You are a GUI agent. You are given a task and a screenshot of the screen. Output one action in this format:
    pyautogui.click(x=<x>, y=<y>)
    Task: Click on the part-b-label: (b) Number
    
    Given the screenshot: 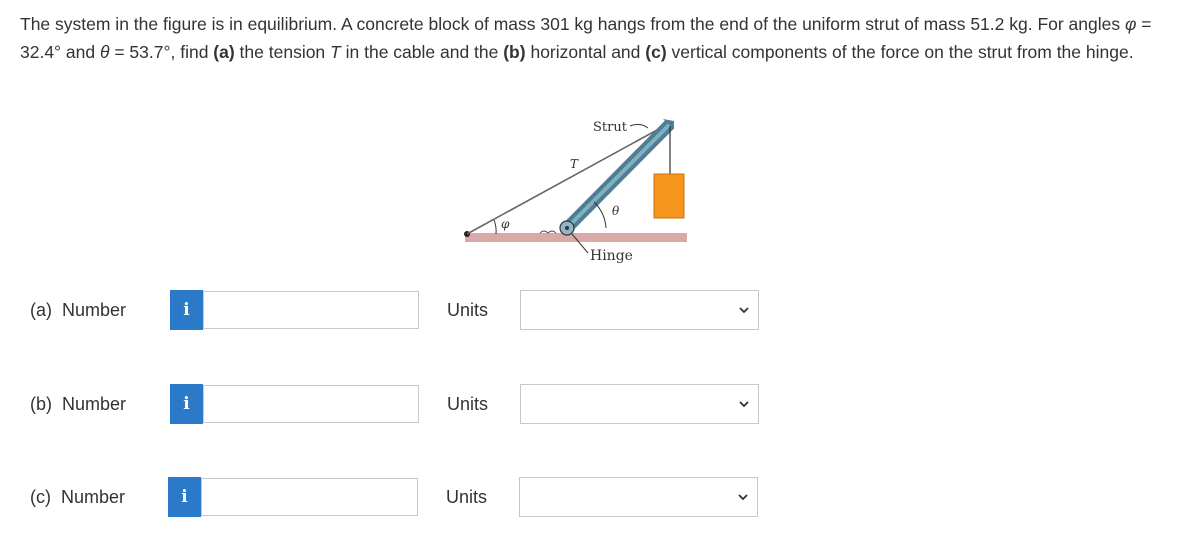 What is the action you would take?
    pyautogui.click(x=78, y=404)
    